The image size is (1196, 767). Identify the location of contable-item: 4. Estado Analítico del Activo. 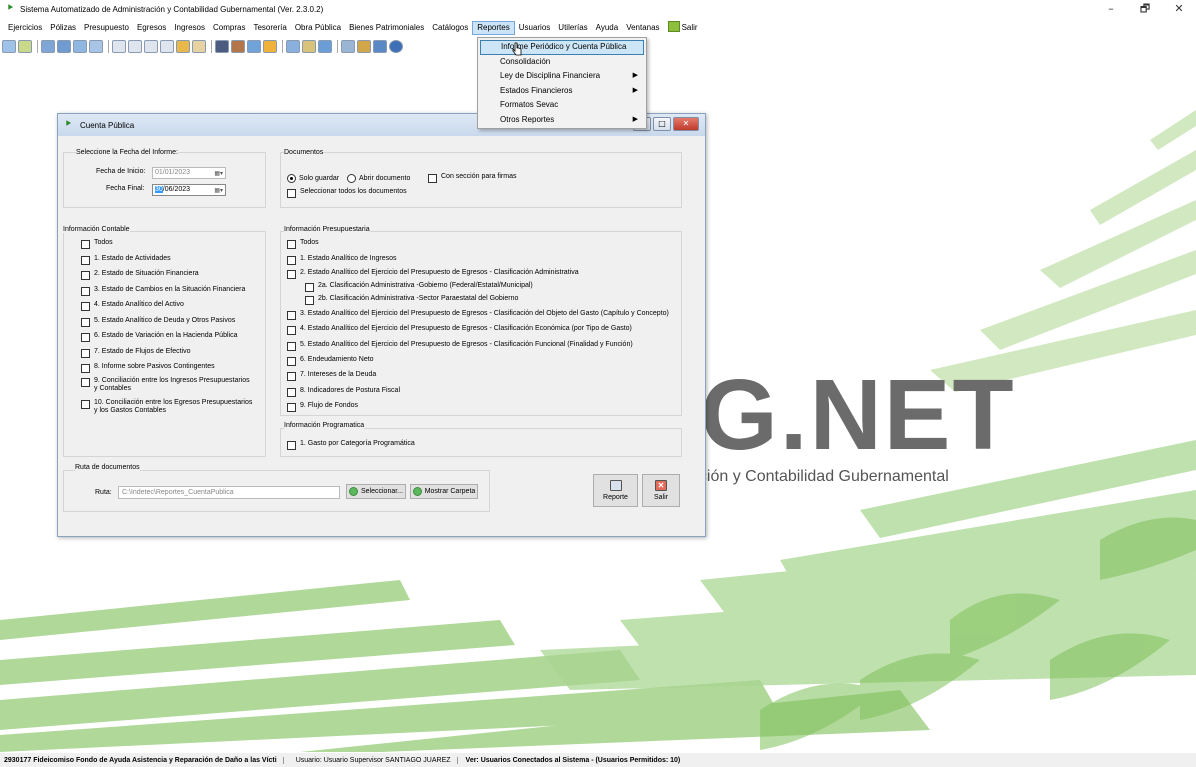
(132, 306).